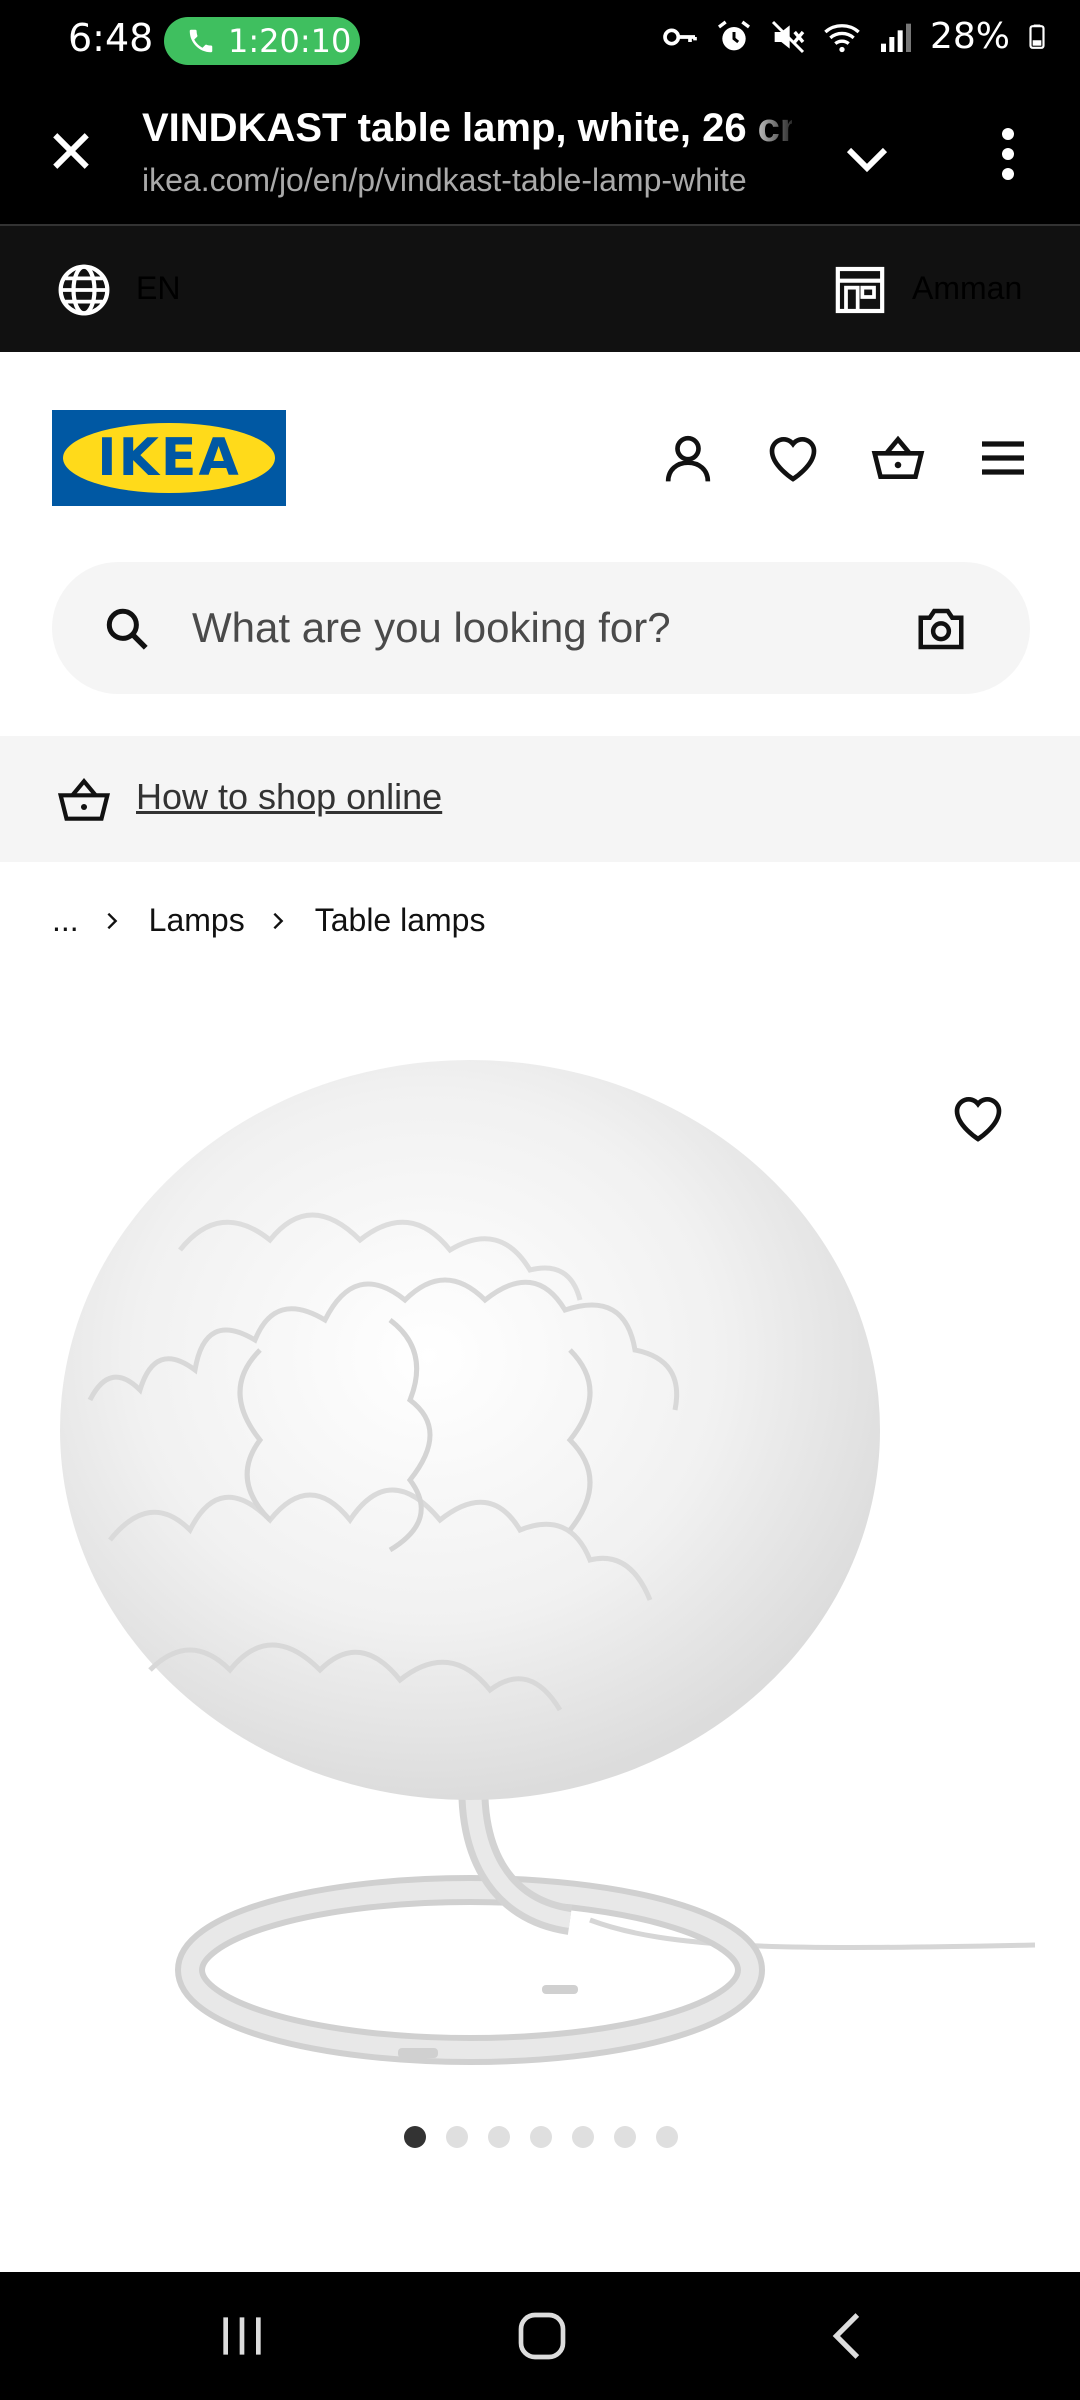  What do you see at coordinates (941, 629) in the screenshot?
I see `camera-search-icon` at bounding box center [941, 629].